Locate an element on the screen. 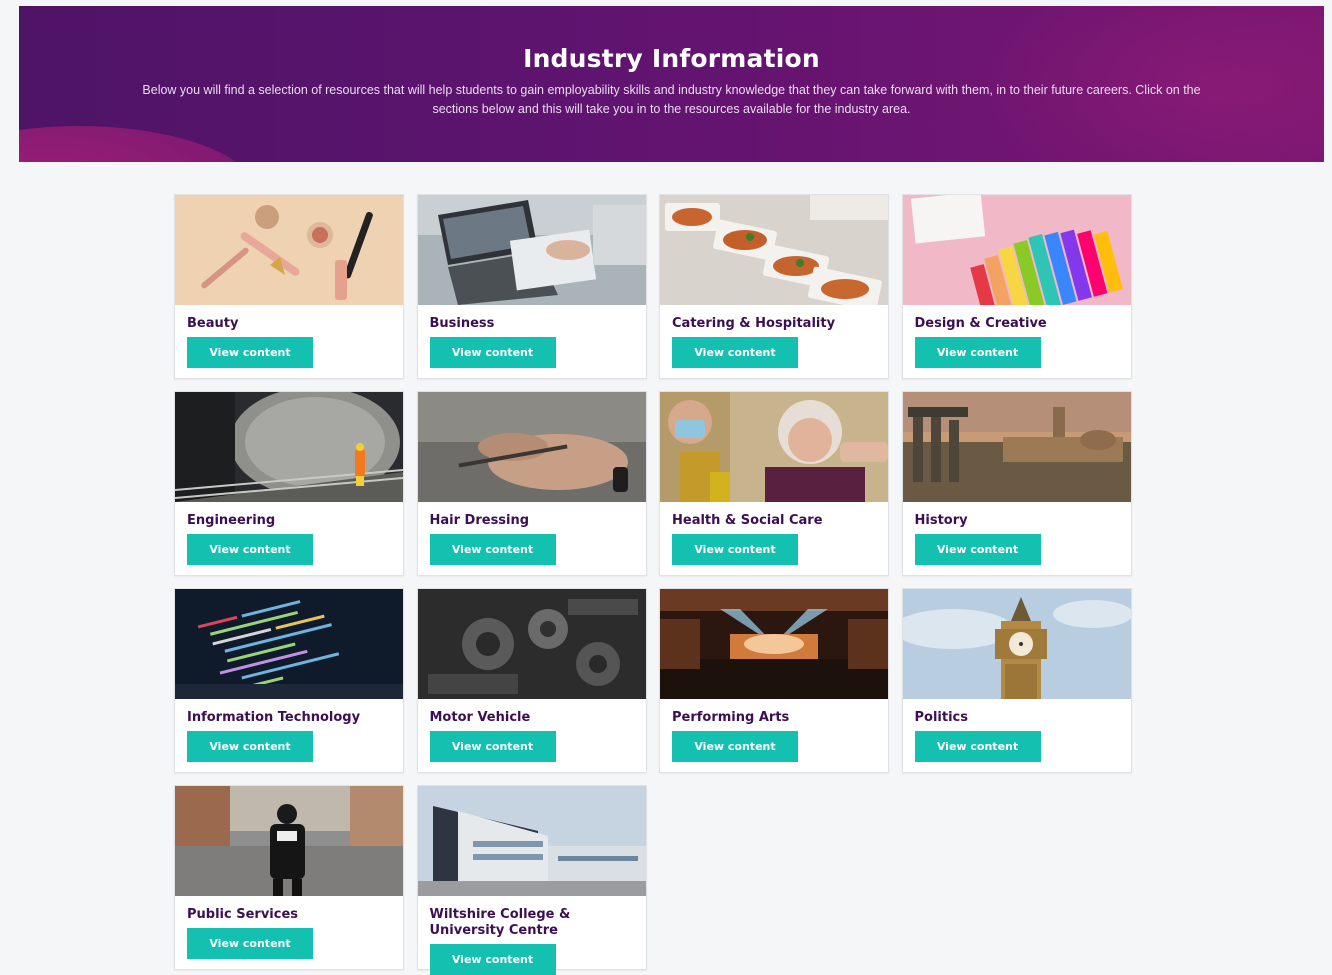  catering-image is located at coordinates (774, 250).